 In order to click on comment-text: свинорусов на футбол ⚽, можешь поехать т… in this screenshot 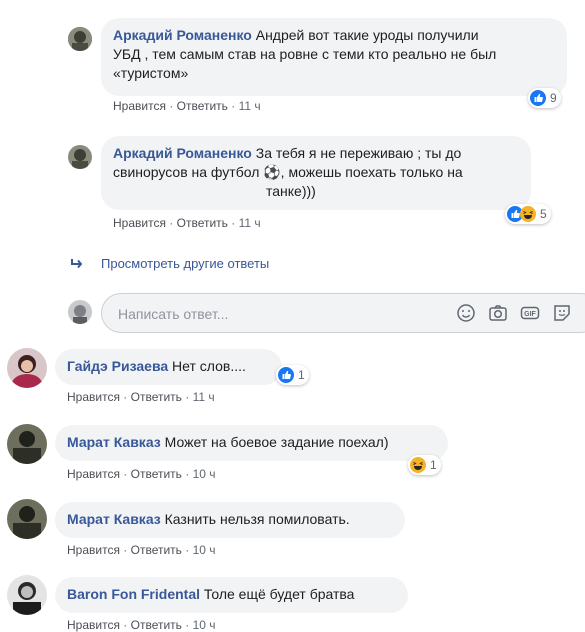, I will do `click(288, 172)`.